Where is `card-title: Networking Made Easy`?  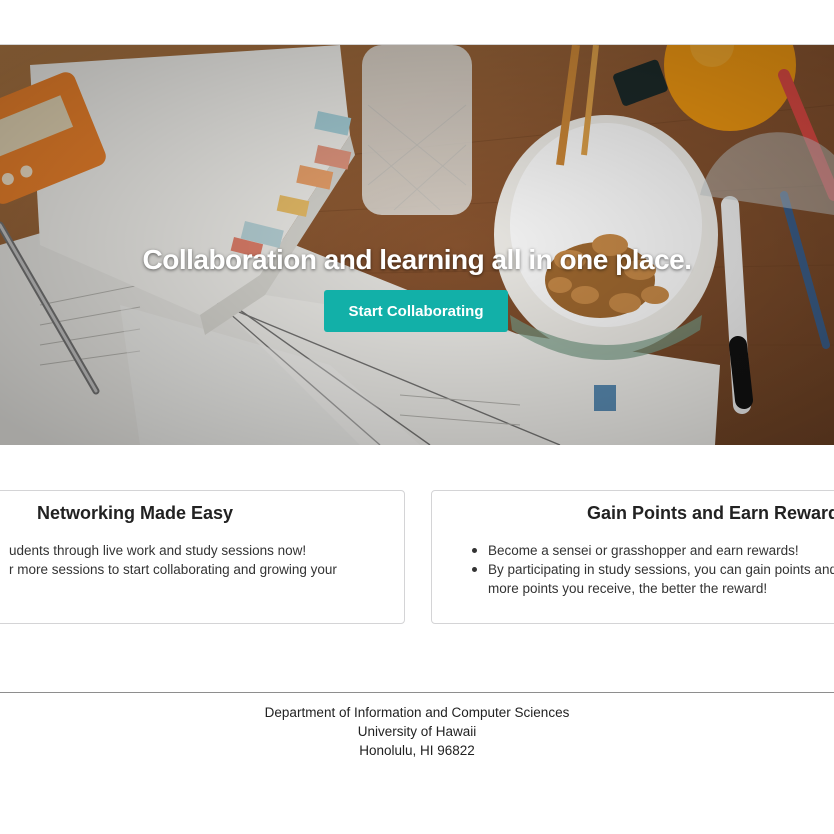 card-title: Networking Made Easy is located at coordinates (135, 513).